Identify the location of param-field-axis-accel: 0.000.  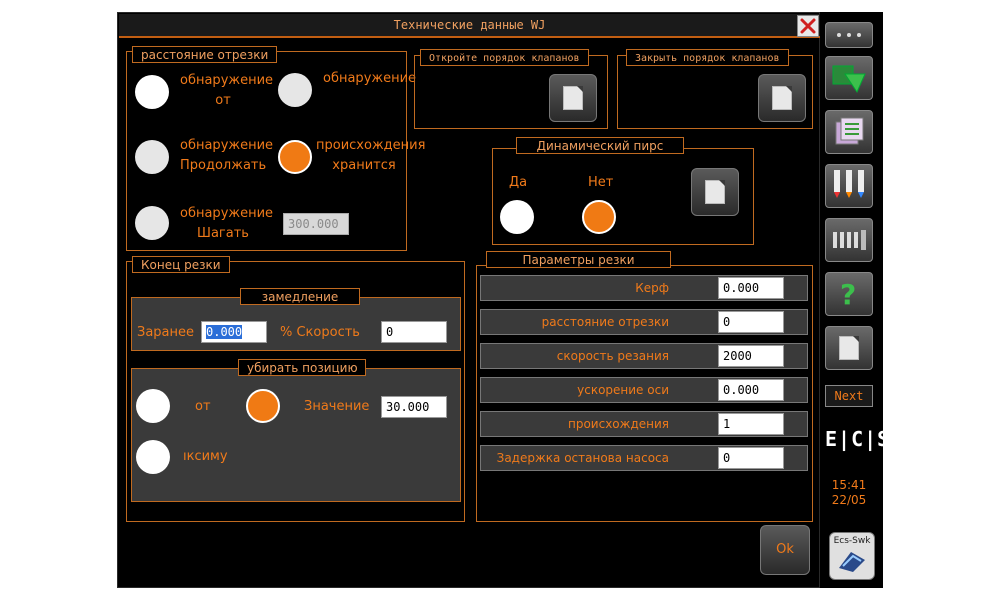
(751, 390).